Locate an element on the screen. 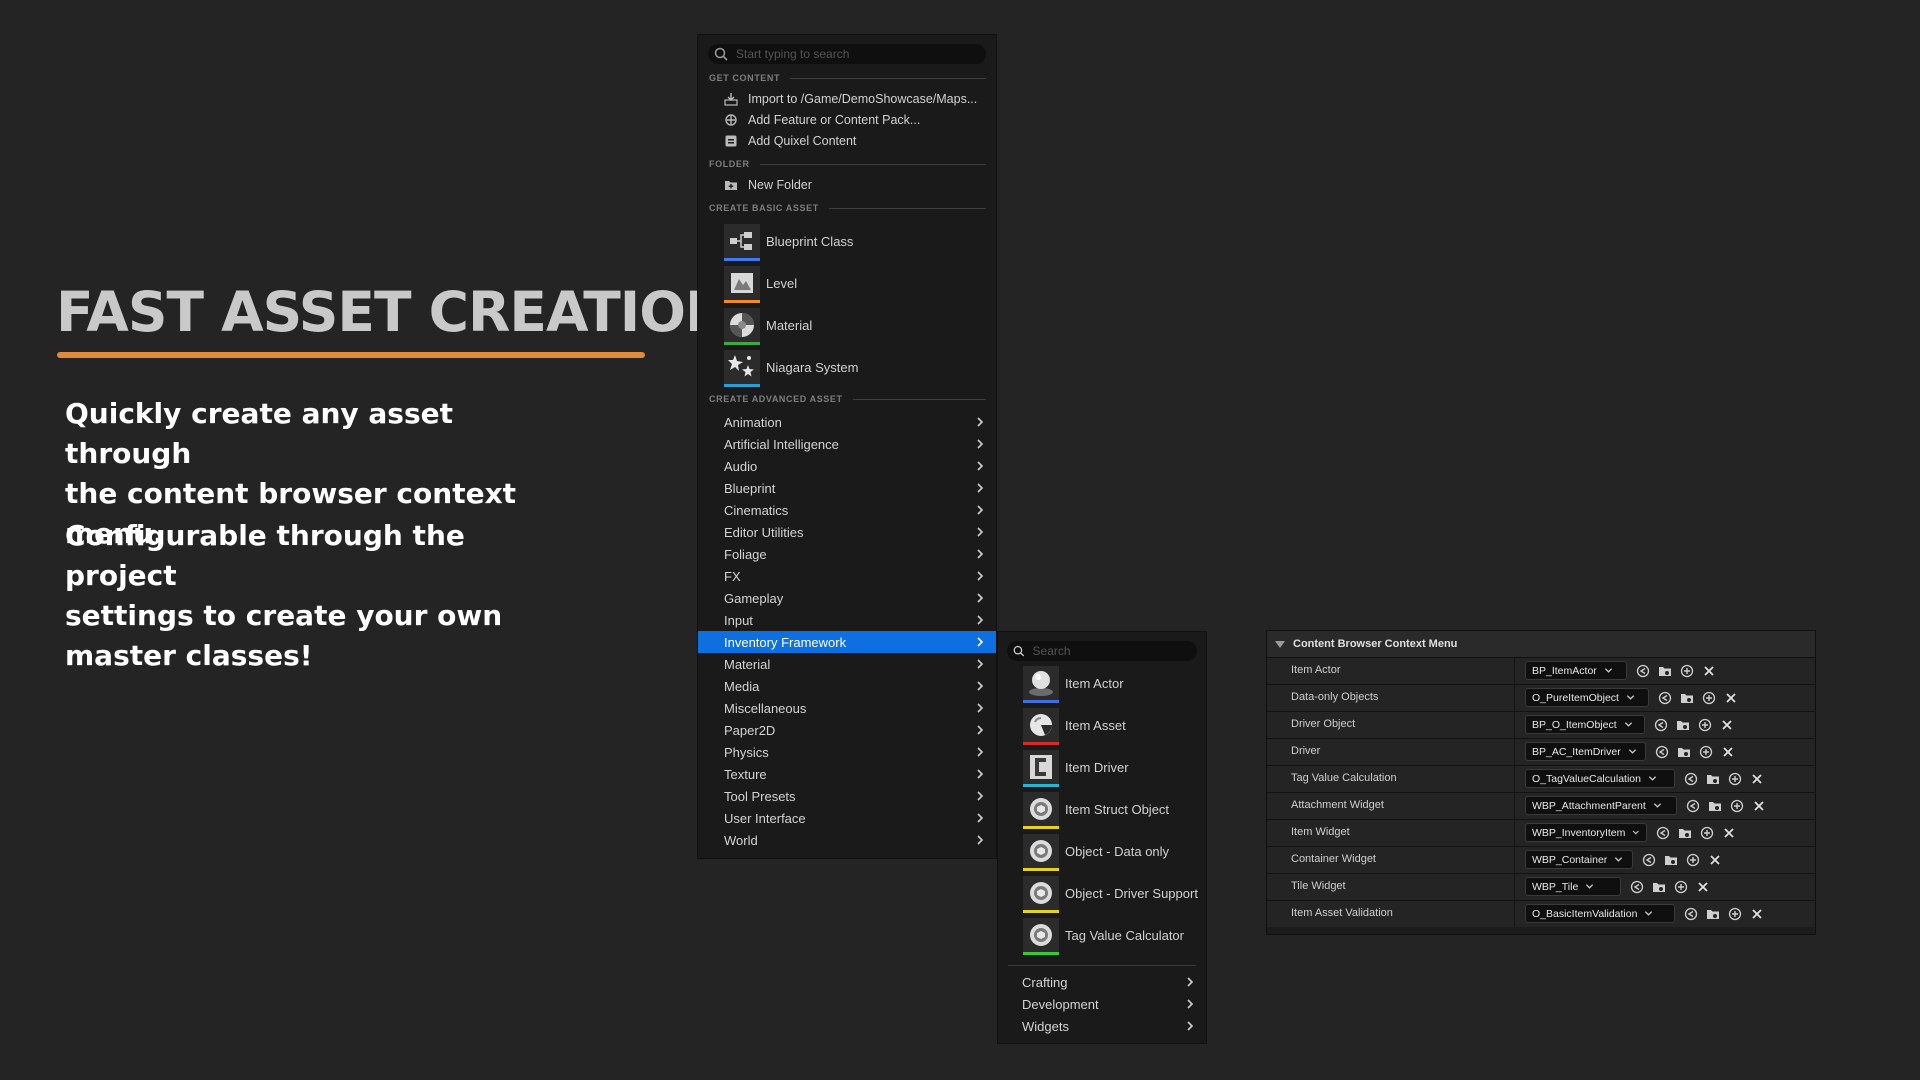  category-texture: Texture is located at coordinates (847, 774).